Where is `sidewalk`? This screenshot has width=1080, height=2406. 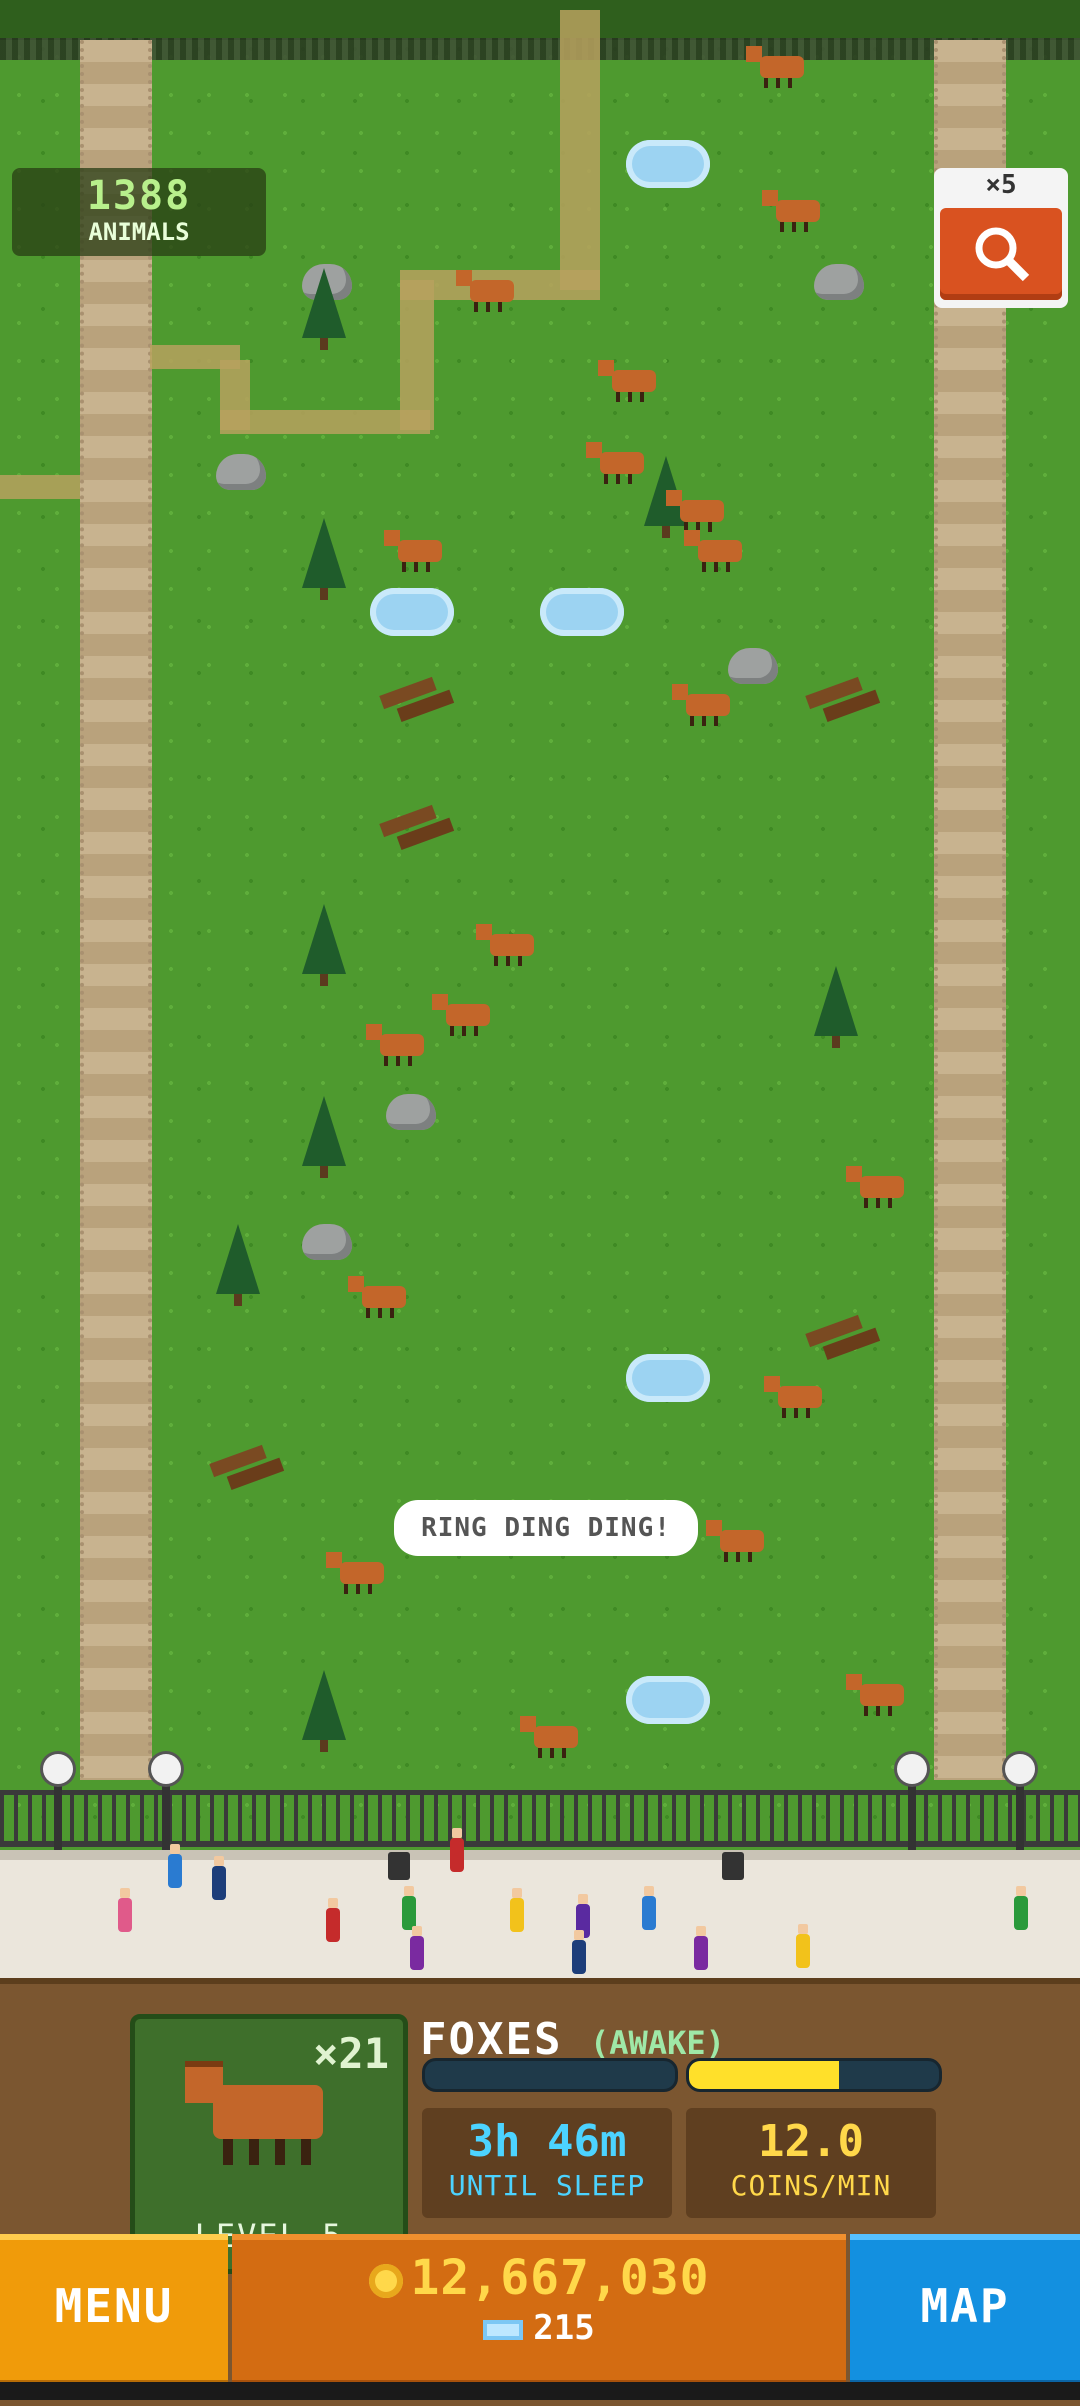
sidewalk is located at coordinates (540, 1914).